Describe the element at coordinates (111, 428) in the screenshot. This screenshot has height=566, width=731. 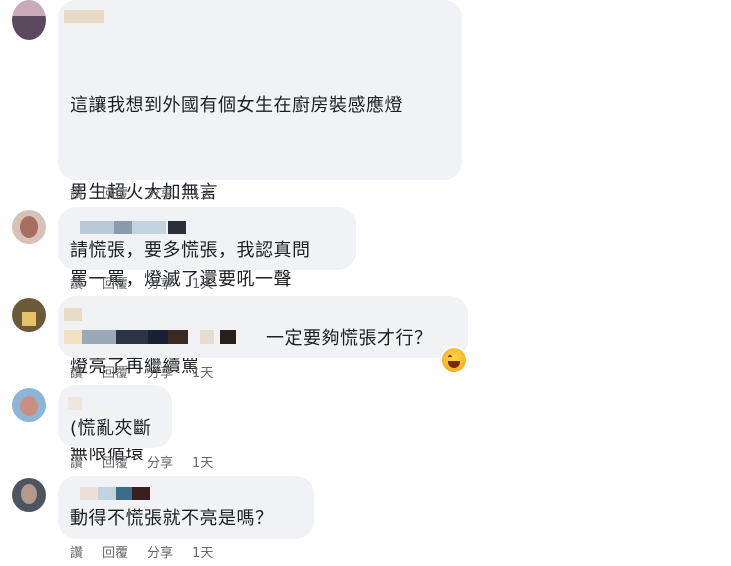
I see `comment-text: (慌亂夾斷` at that location.